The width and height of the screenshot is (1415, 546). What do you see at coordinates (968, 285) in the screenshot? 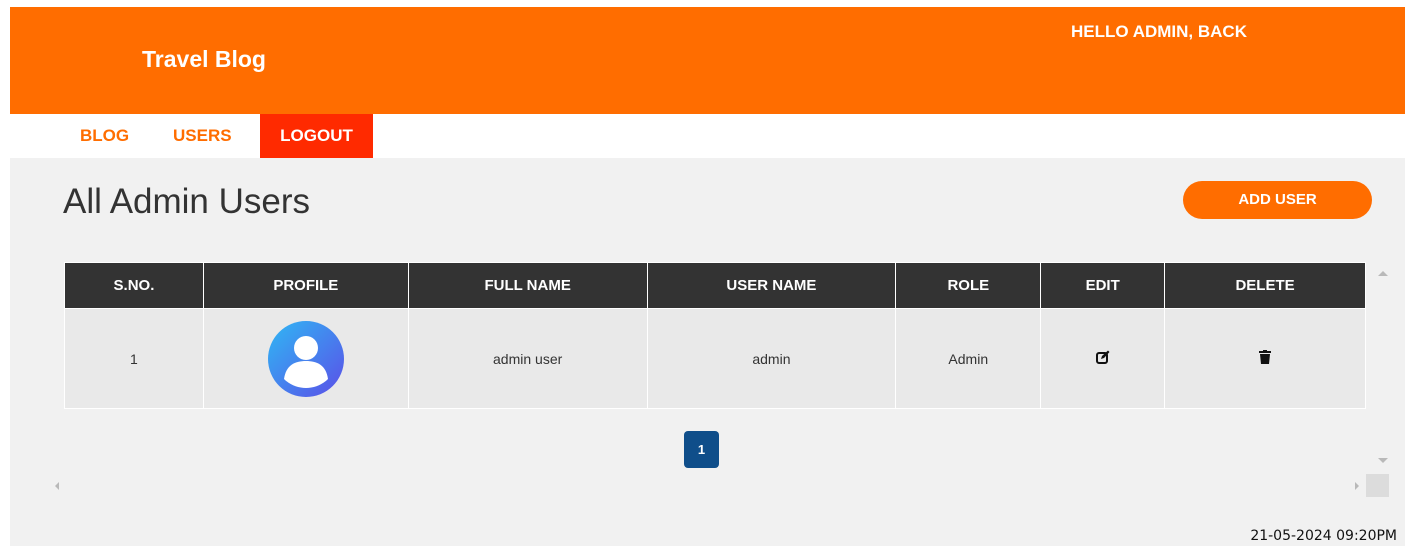
I see `col-role: ROLE` at bounding box center [968, 285].